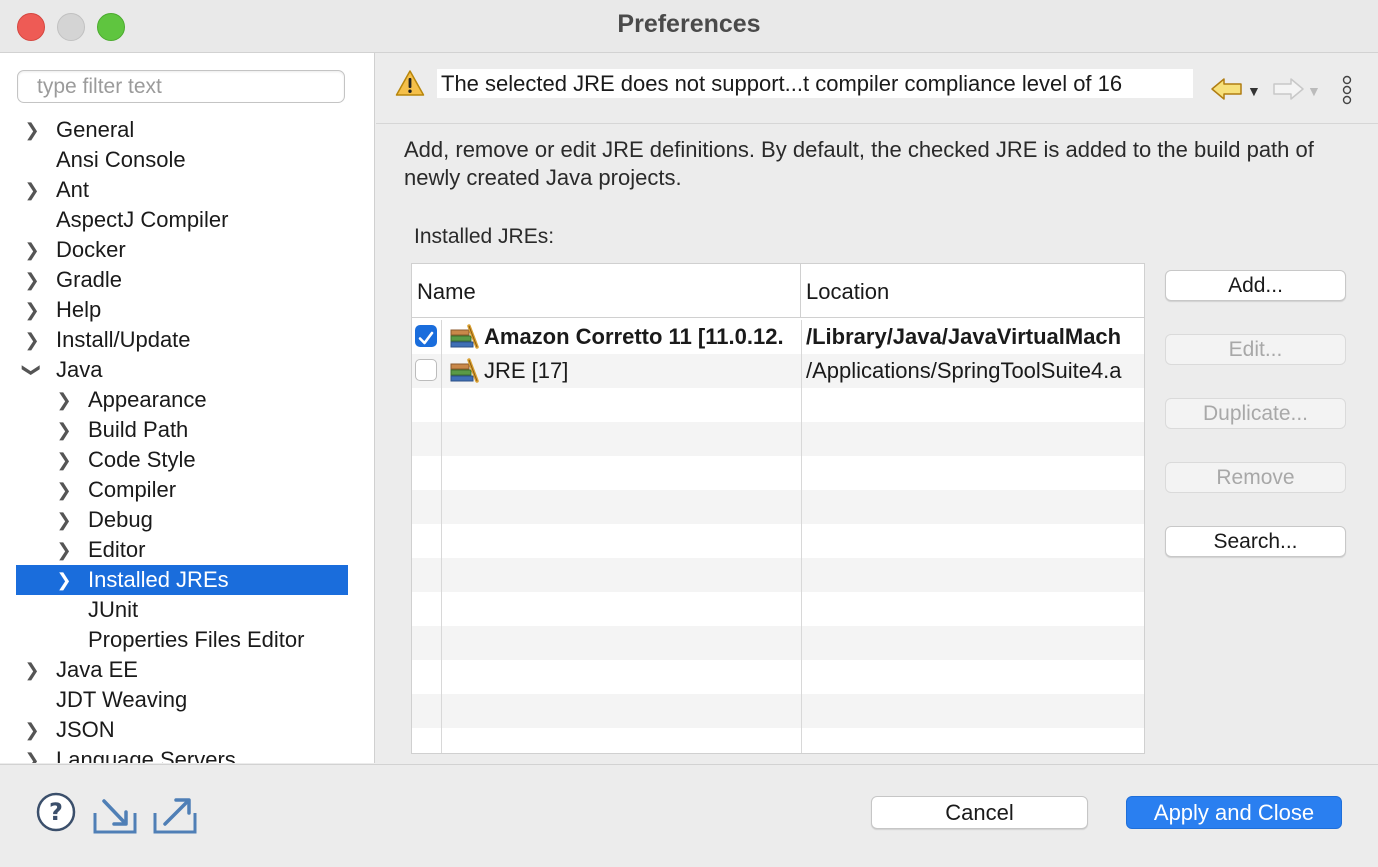 The height and width of the screenshot is (867, 1378). I want to click on cancel-button: Cancel, so click(979, 812).